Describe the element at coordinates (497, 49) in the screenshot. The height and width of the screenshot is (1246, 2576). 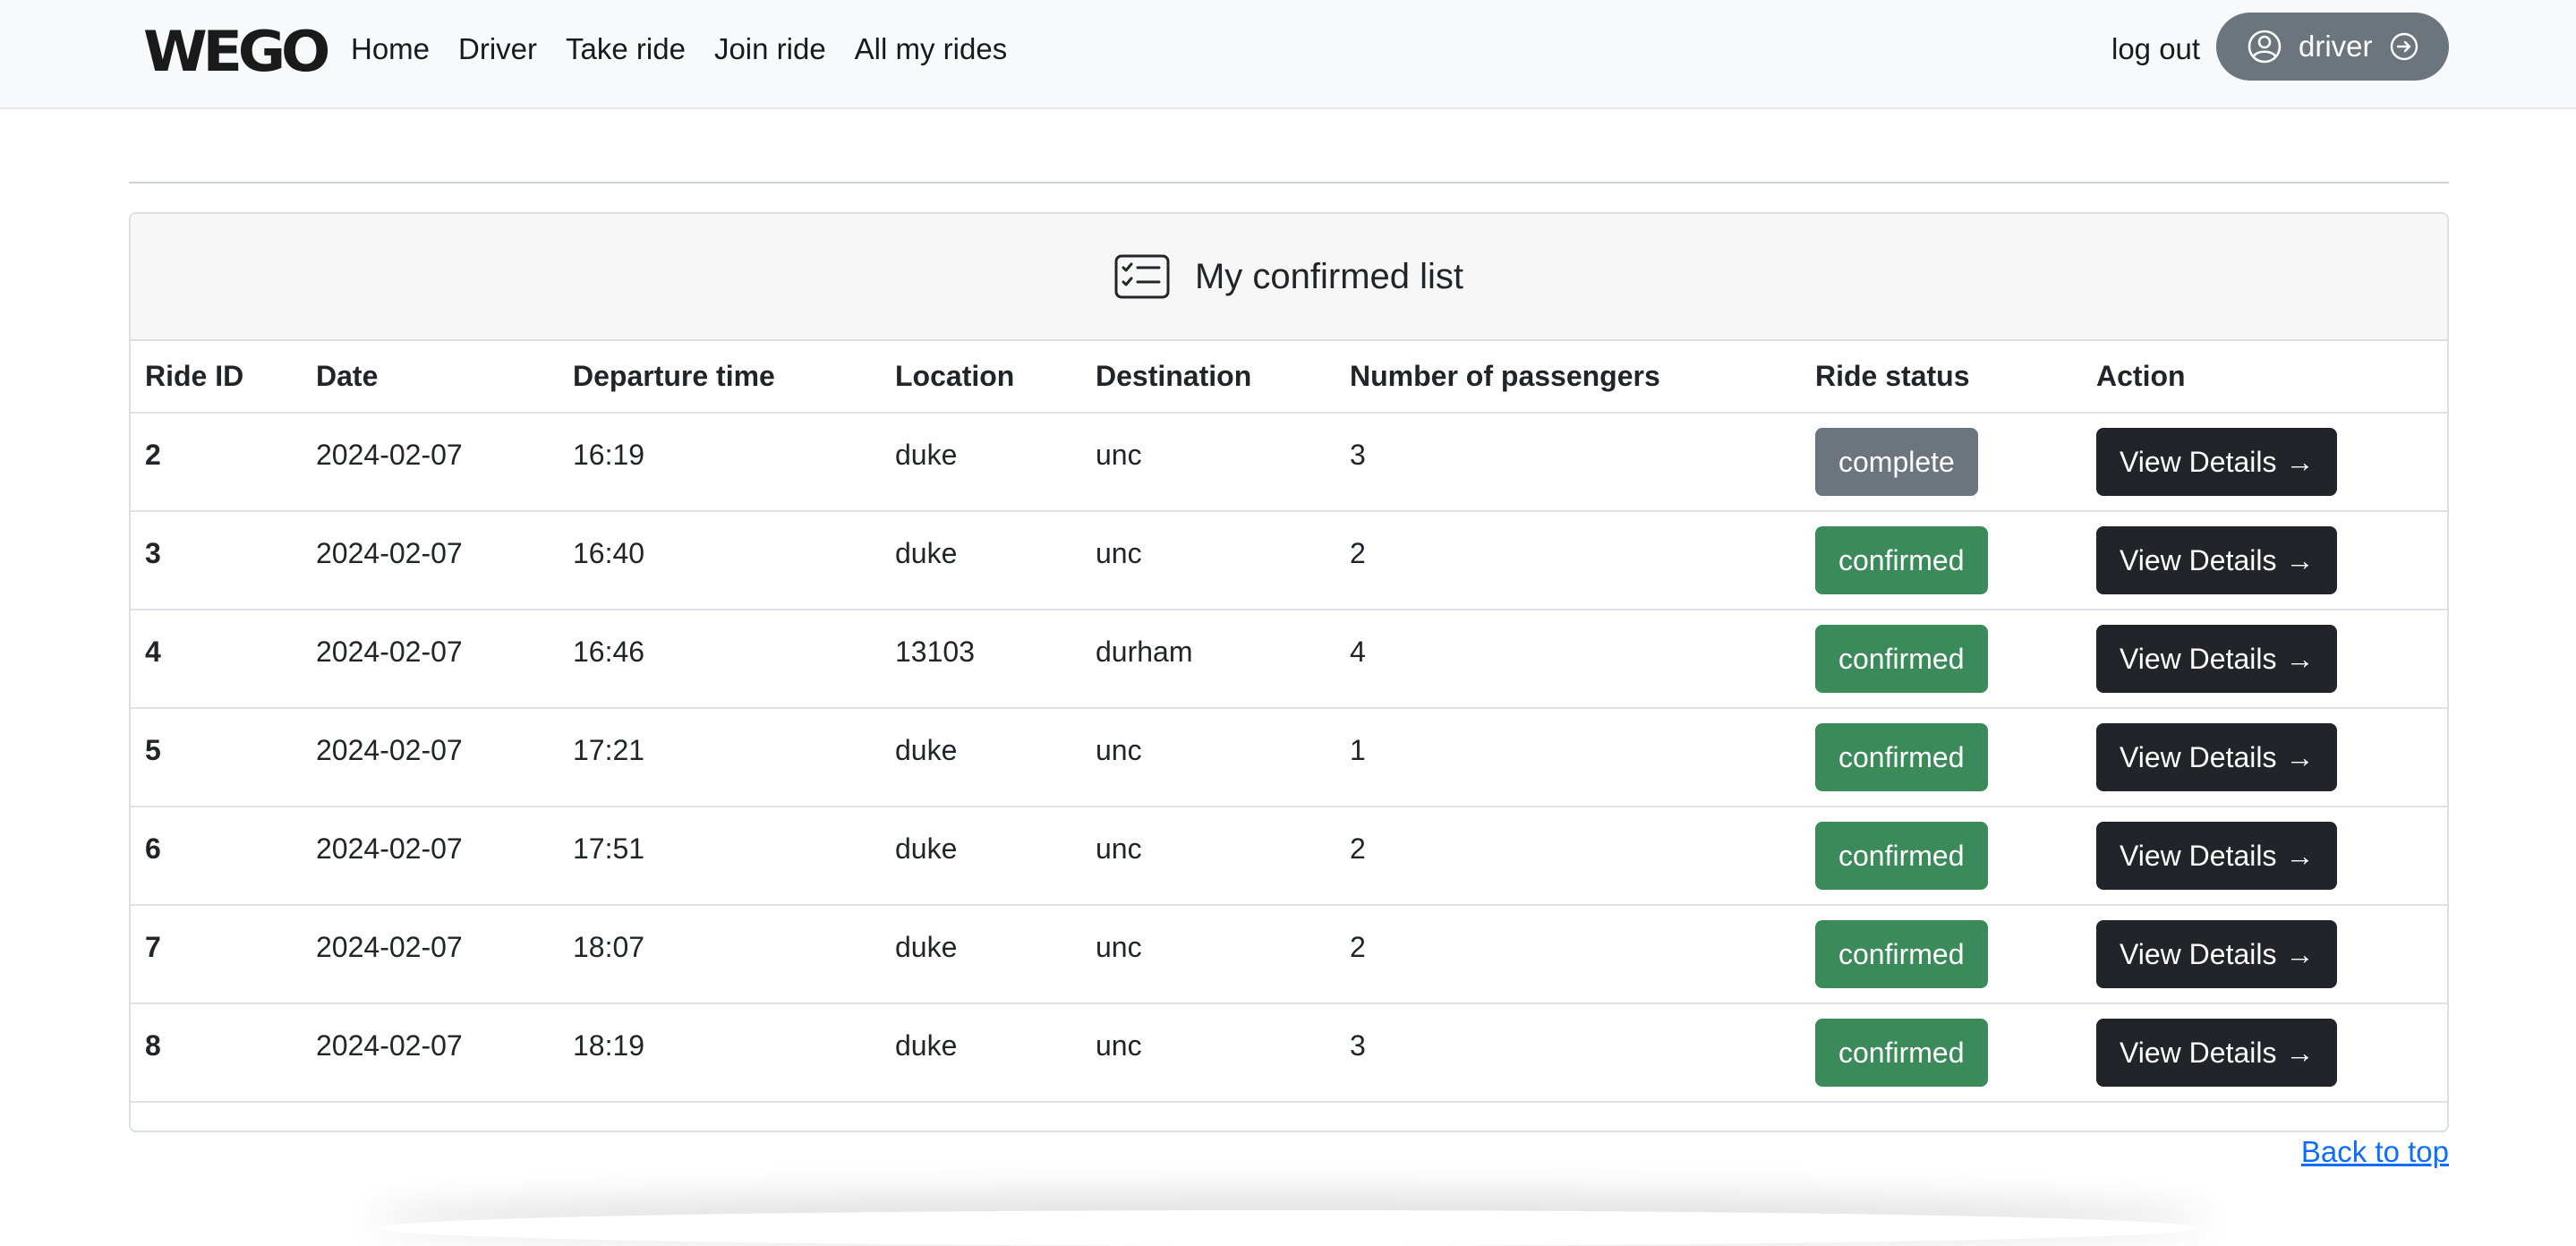
I see `nav-link-driver: Driver` at that location.